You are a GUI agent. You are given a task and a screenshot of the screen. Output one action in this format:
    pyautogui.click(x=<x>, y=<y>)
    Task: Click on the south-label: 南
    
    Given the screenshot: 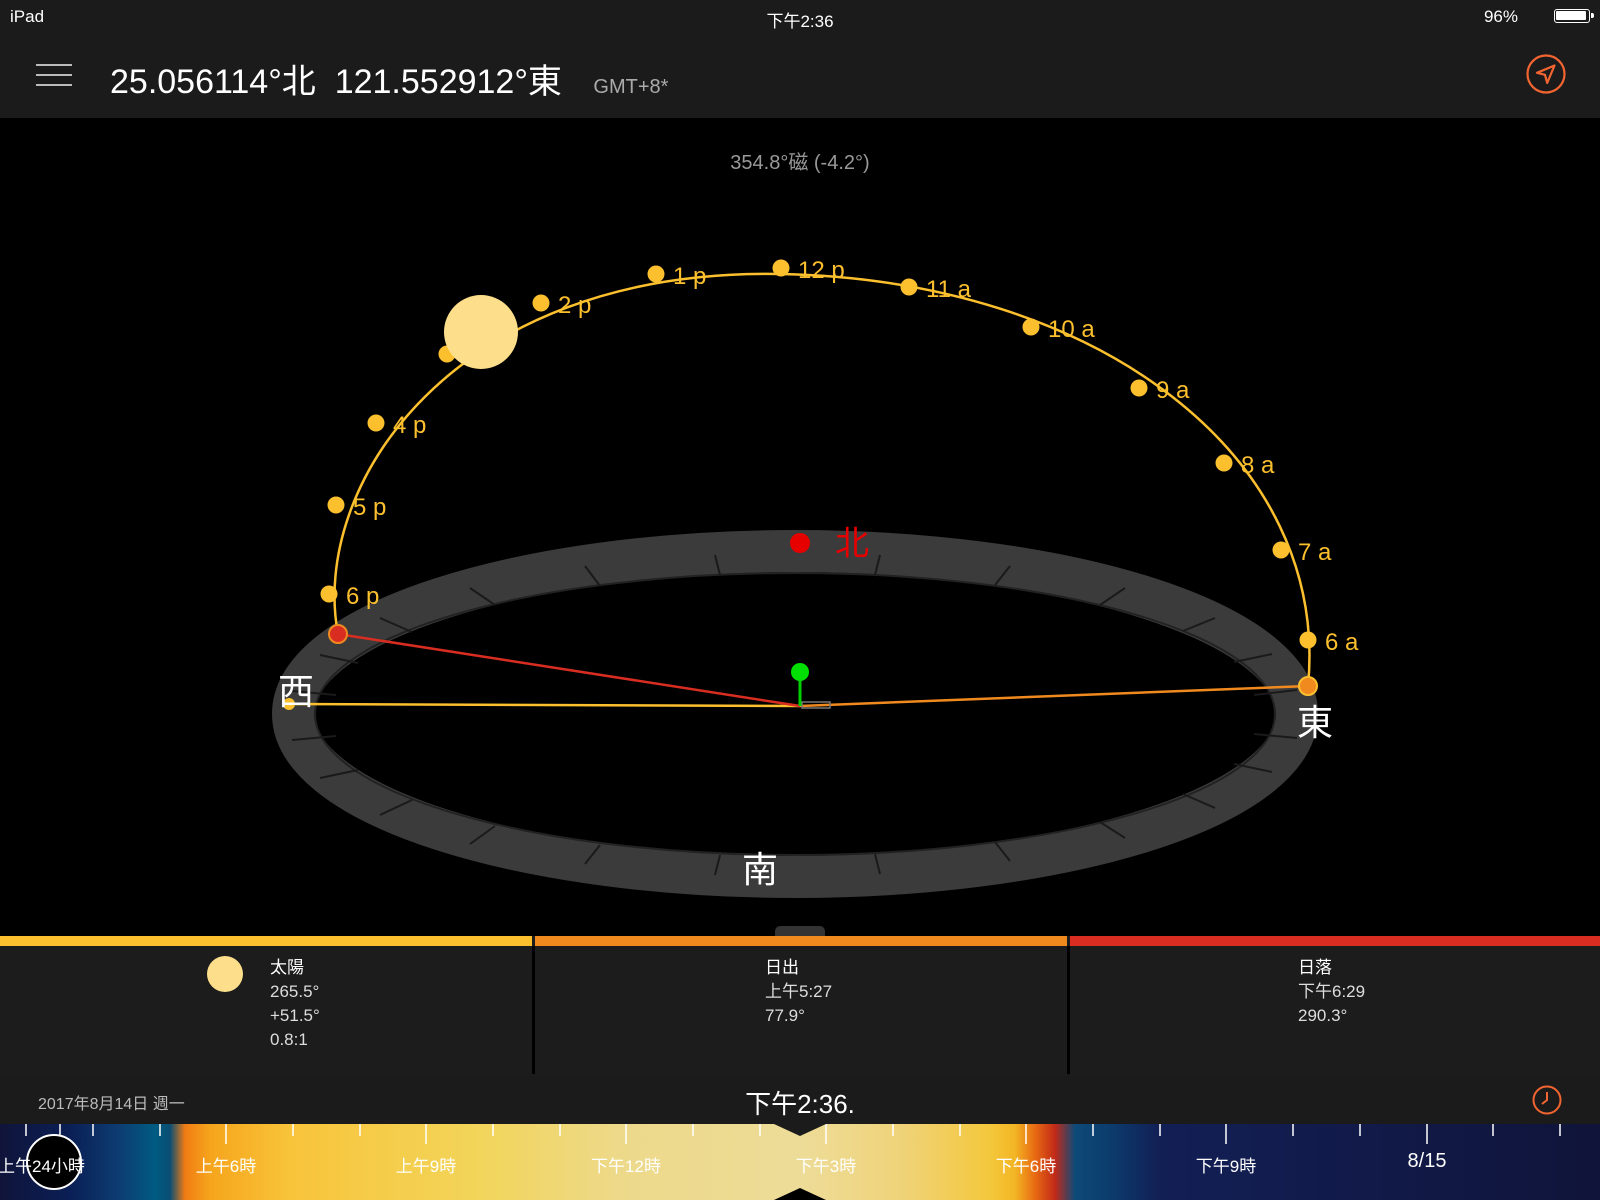 What is the action you would take?
    pyautogui.click(x=760, y=870)
    